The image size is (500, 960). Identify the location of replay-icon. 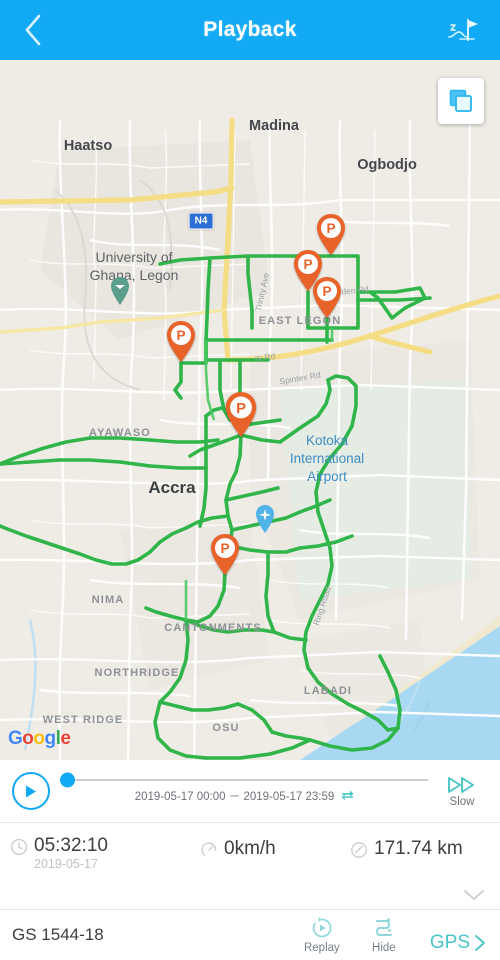
(322, 927).